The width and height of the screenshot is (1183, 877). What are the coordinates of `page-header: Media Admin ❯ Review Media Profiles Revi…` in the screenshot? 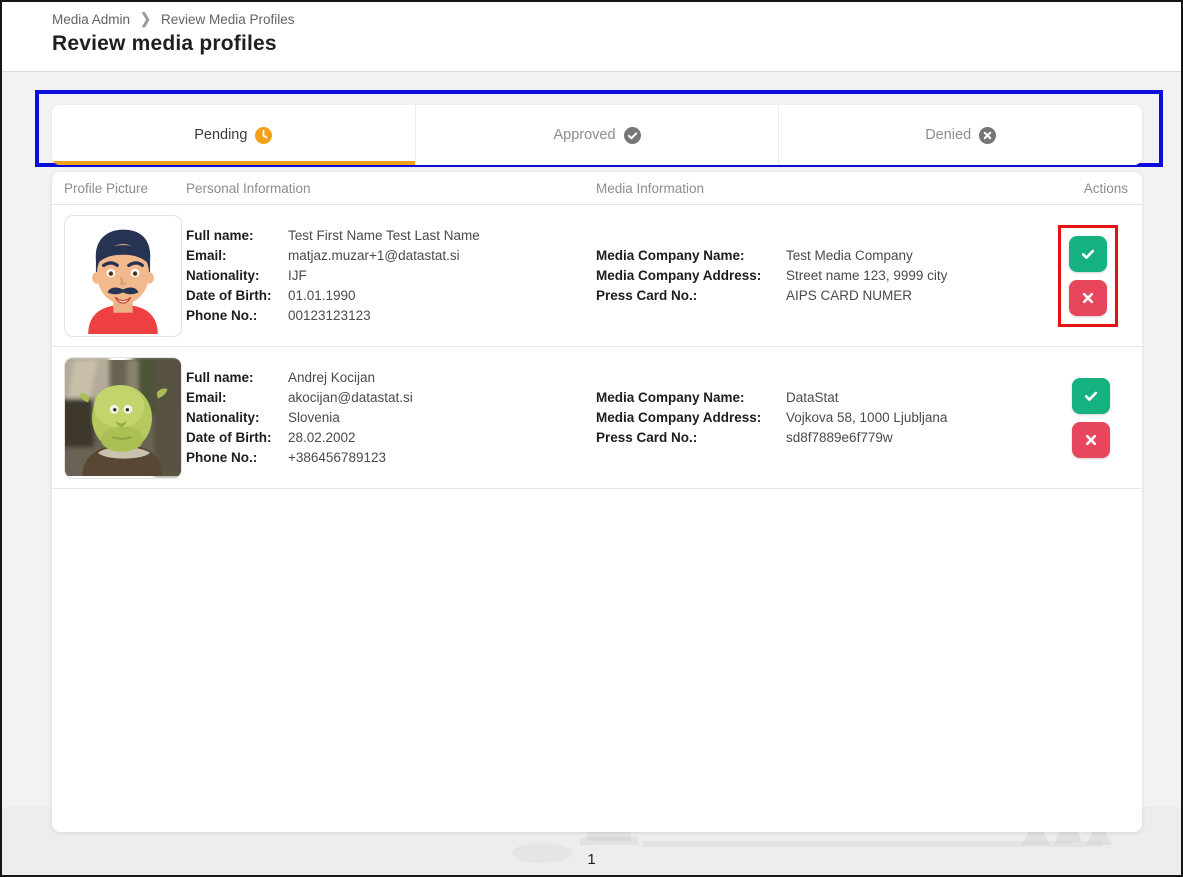 It's located at (591, 37).